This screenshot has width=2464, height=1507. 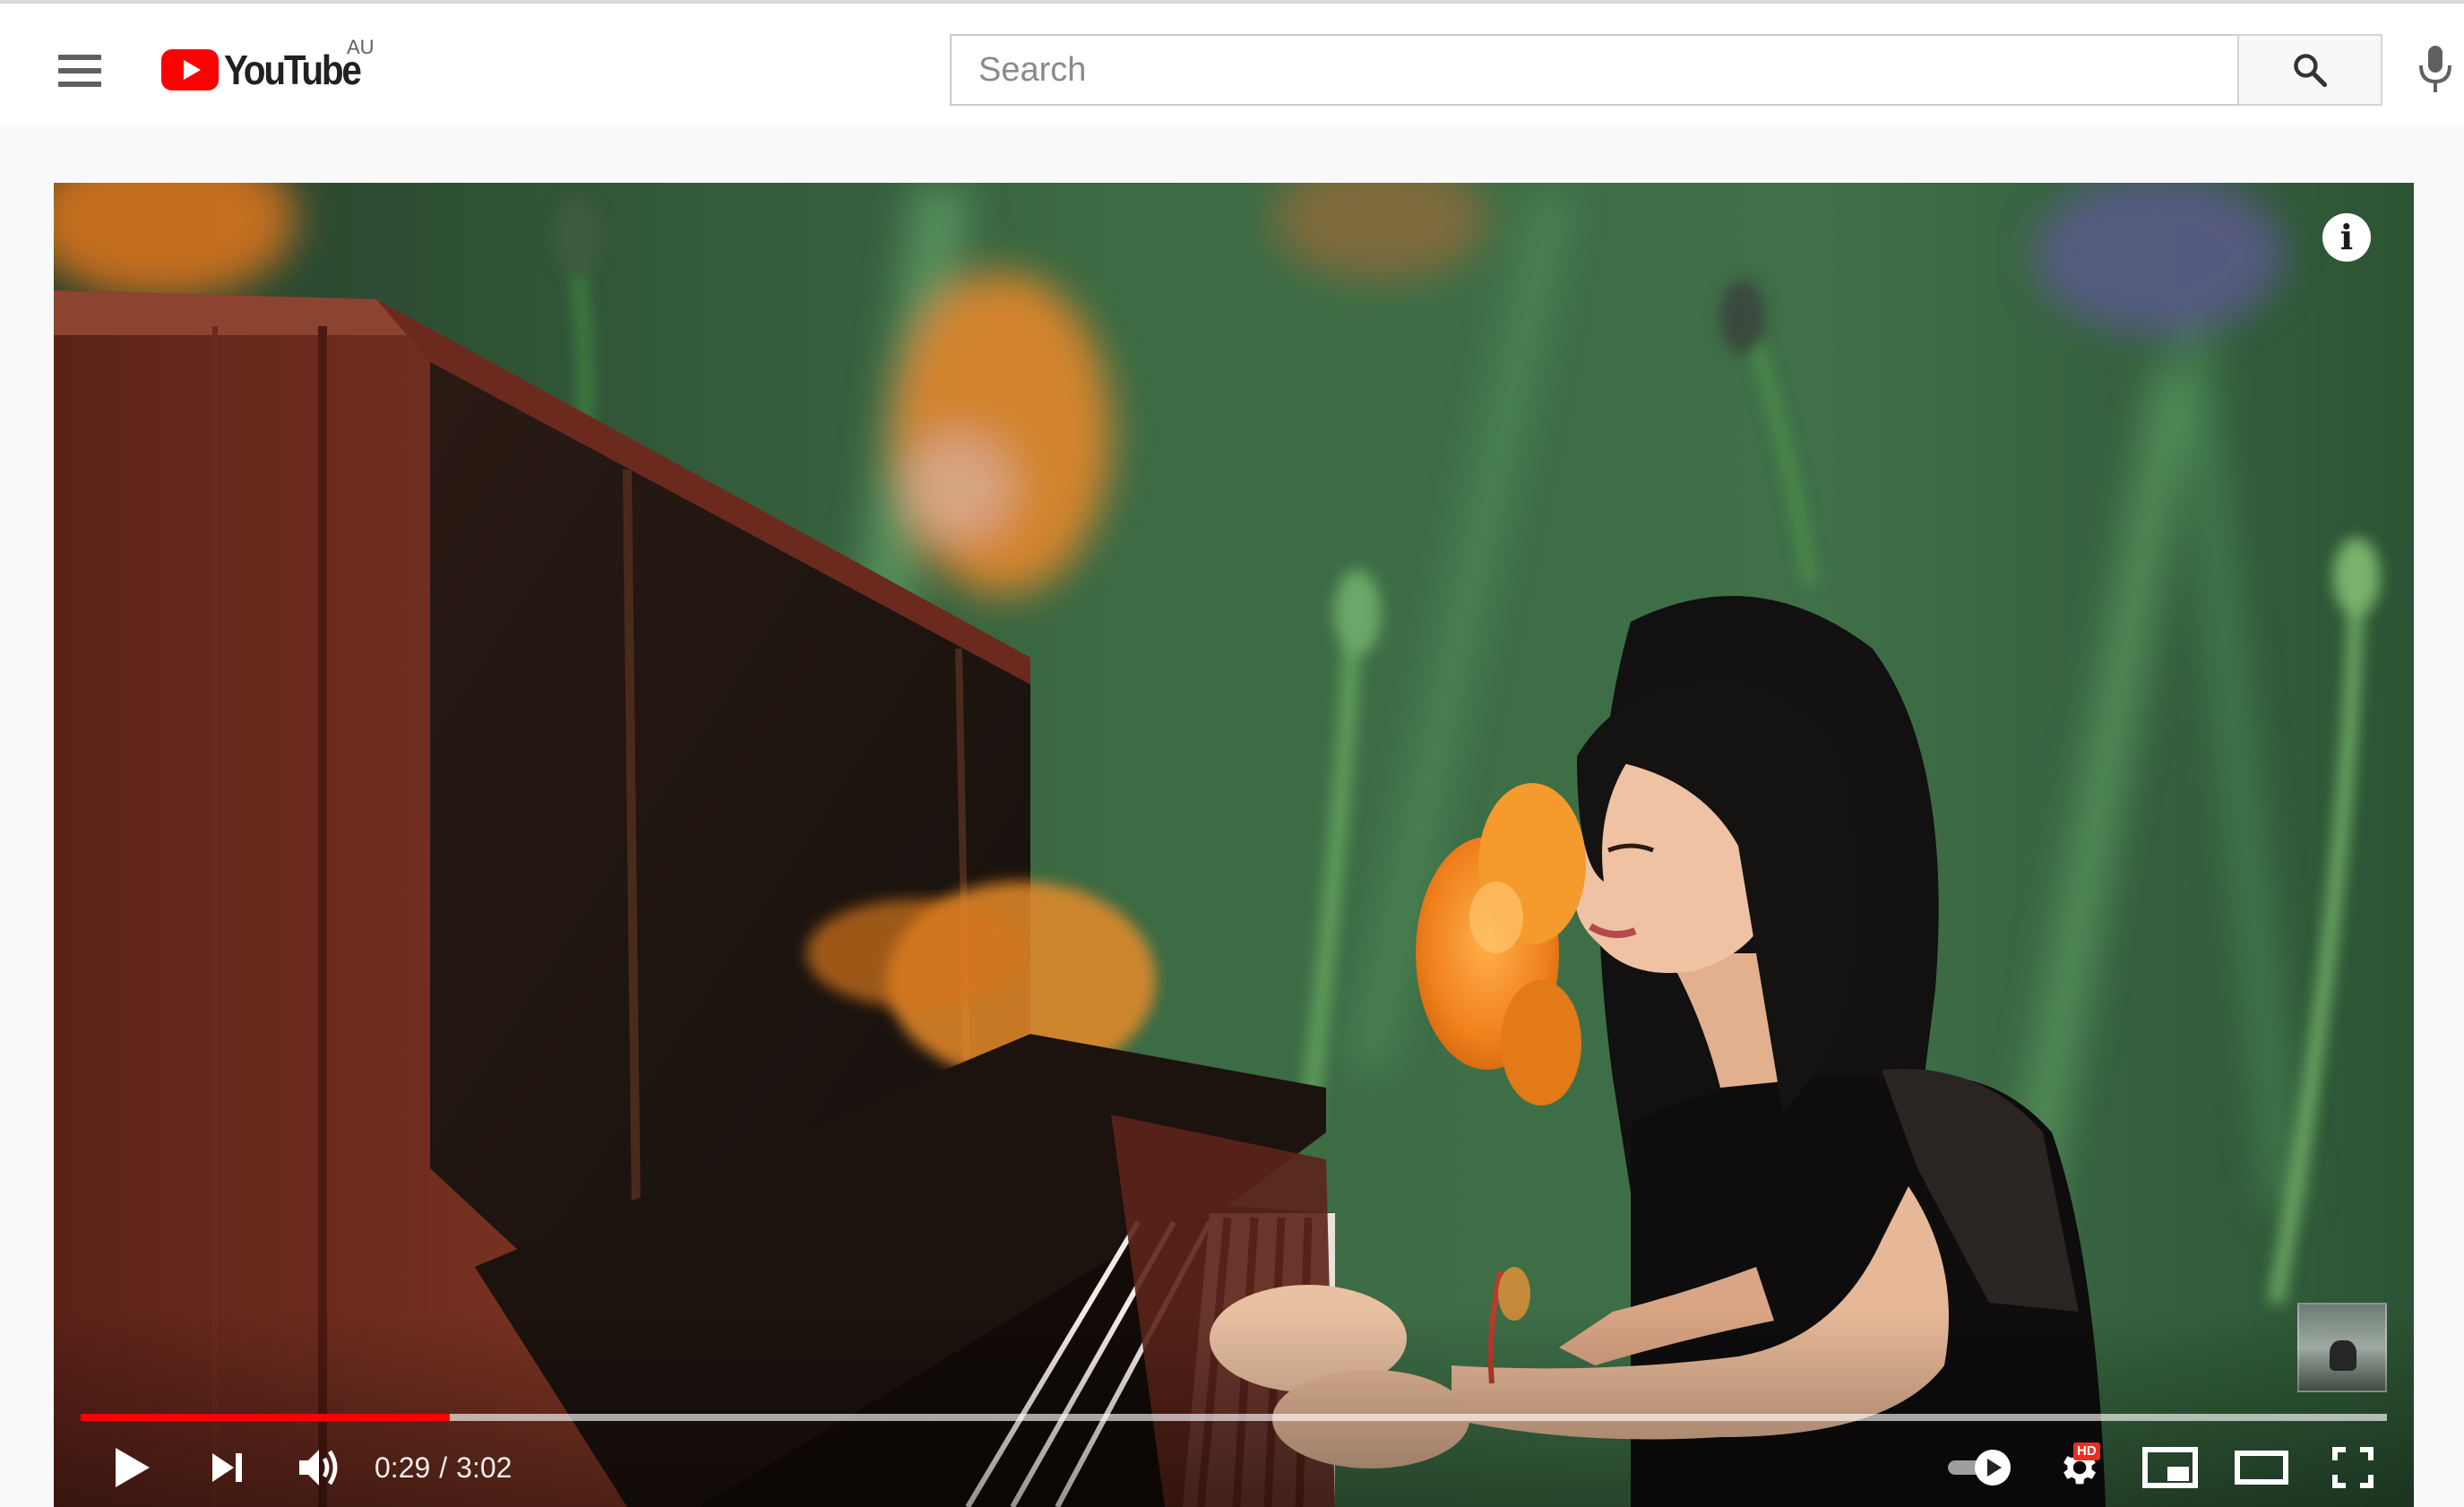 What do you see at coordinates (318, 1467) in the screenshot?
I see `volume-icon` at bounding box center [318, 1467].